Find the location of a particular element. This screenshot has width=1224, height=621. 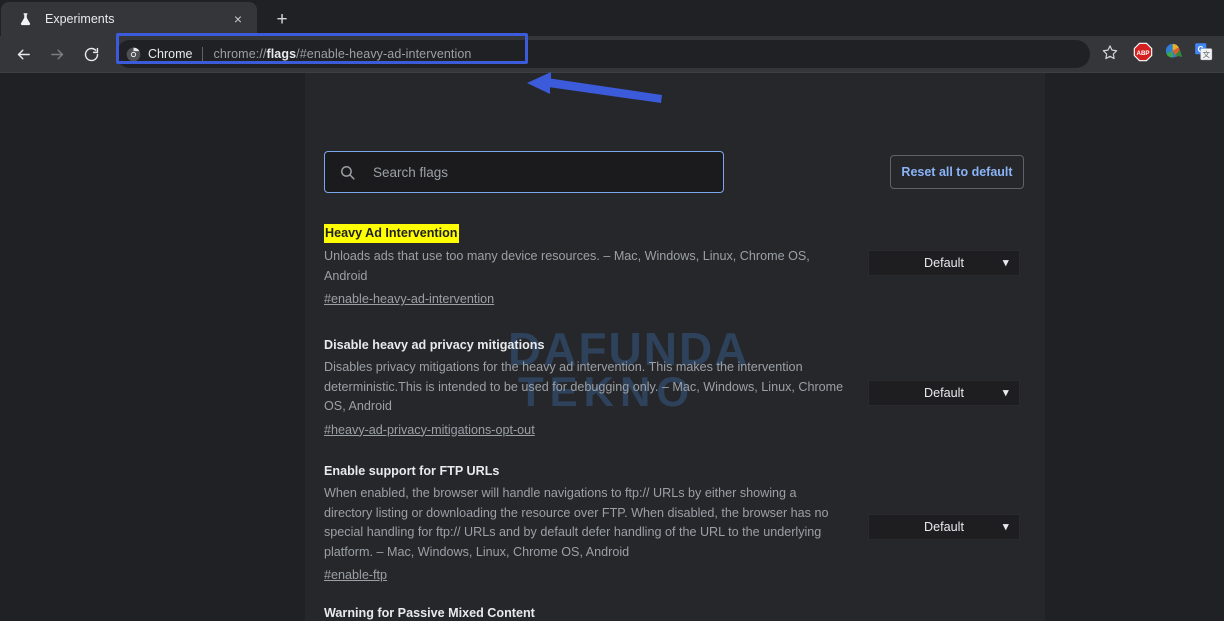

extension-google-translate-button: G 文 is located at coordinates (1203, 54).